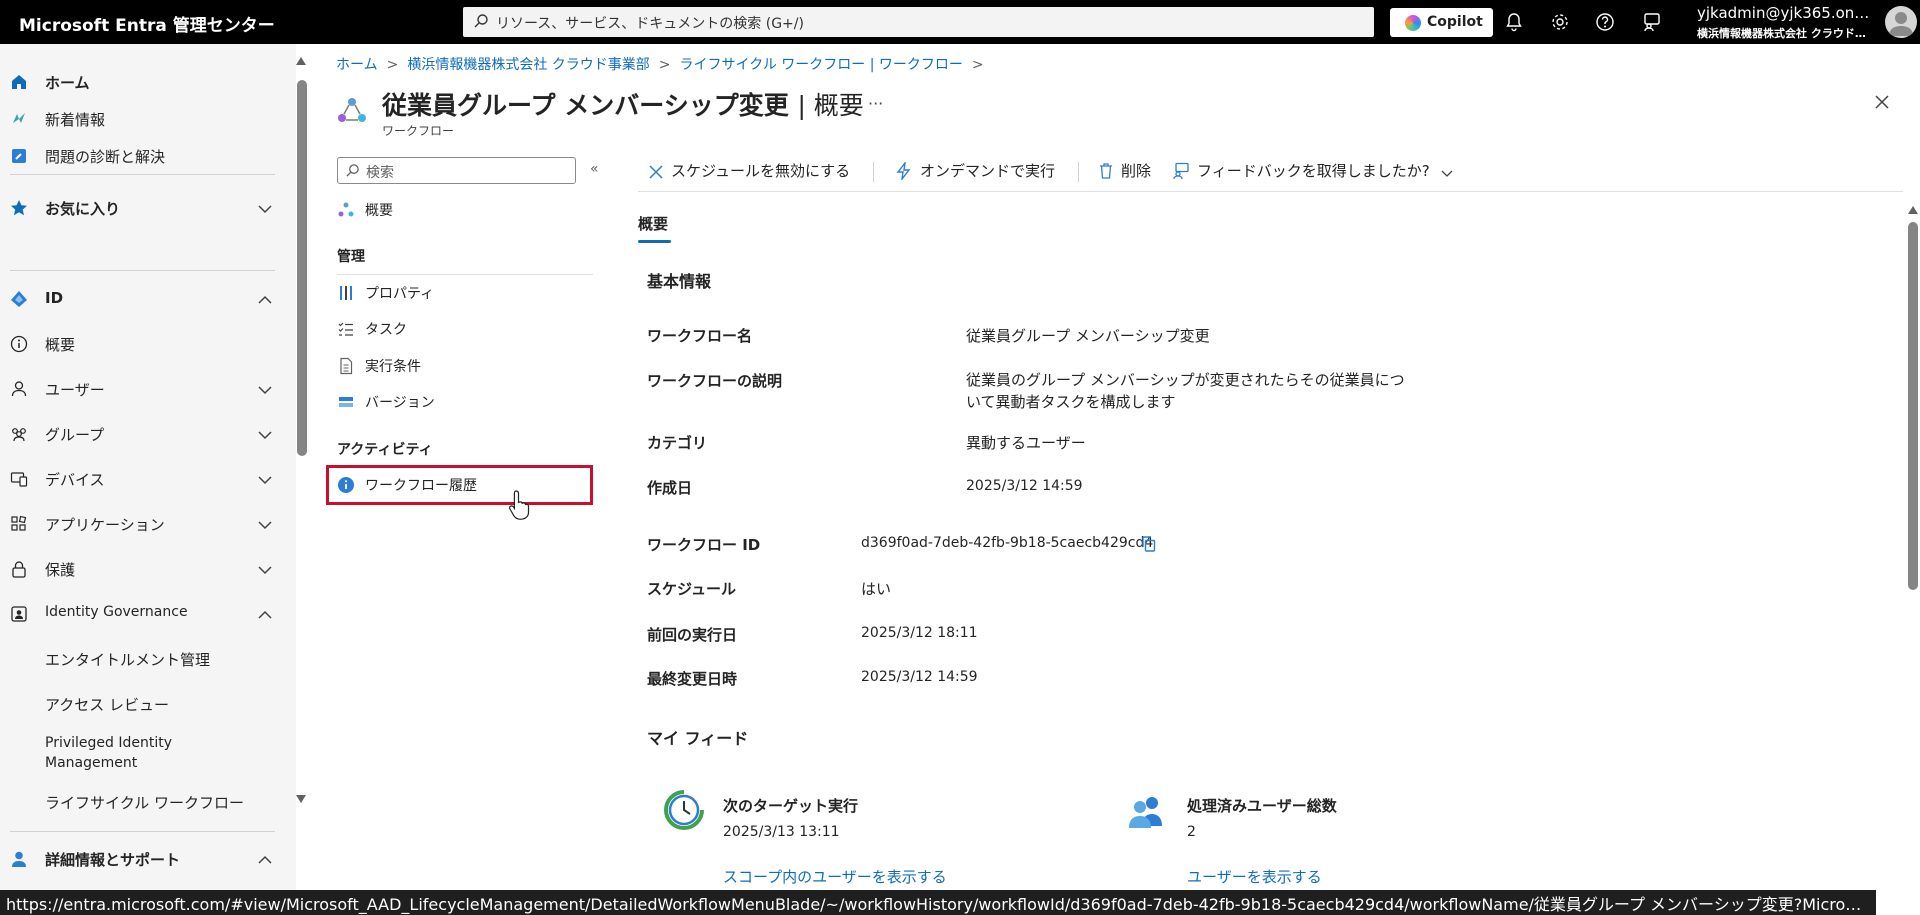 This screenshot has height=915, width=1920. I want to click on disable-schedule-button: スケジュールを無効にする, so click(749, 170).